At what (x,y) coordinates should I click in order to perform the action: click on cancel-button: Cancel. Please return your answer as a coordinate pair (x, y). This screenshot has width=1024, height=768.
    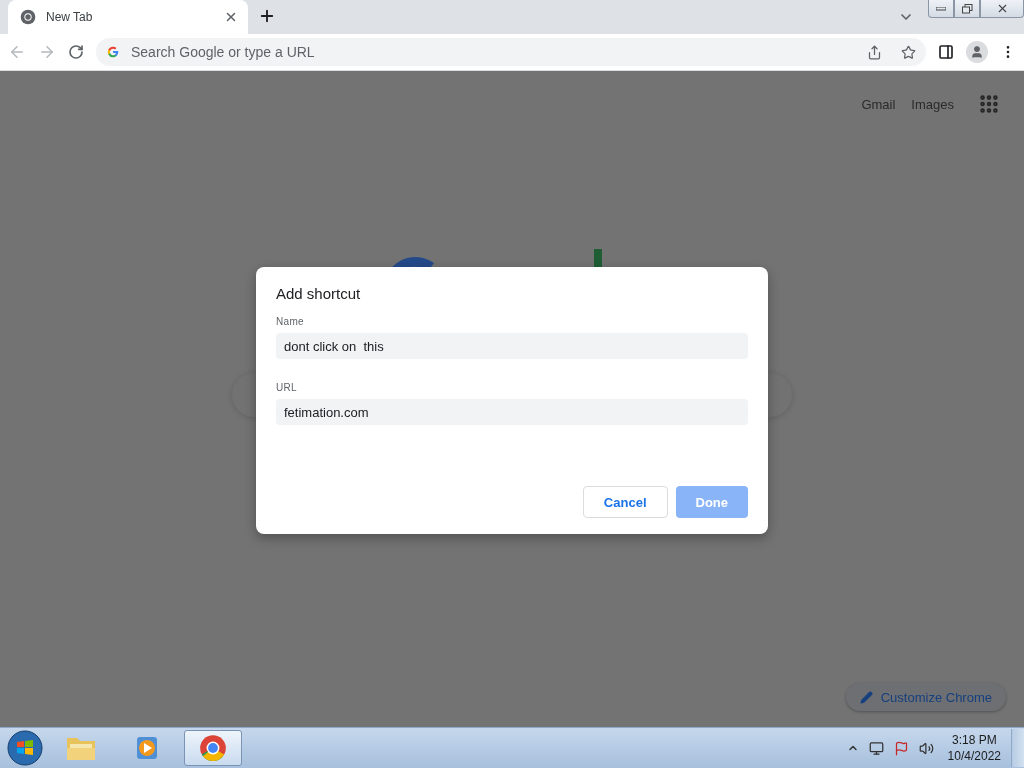
    Looking at the image, I should click on (625, 502).